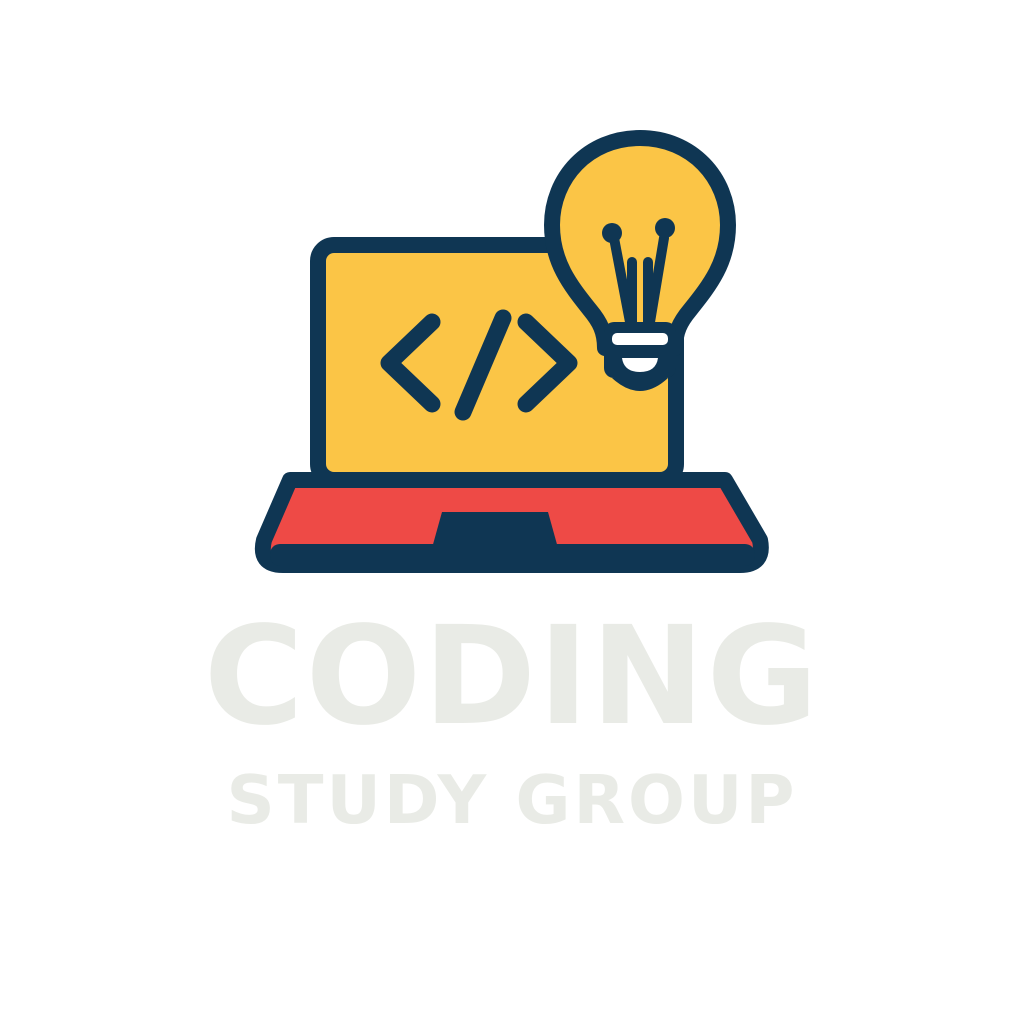  Describe the element at coordinates (512, 677) in the screenshot. I see `page-title: CODING` at that location.